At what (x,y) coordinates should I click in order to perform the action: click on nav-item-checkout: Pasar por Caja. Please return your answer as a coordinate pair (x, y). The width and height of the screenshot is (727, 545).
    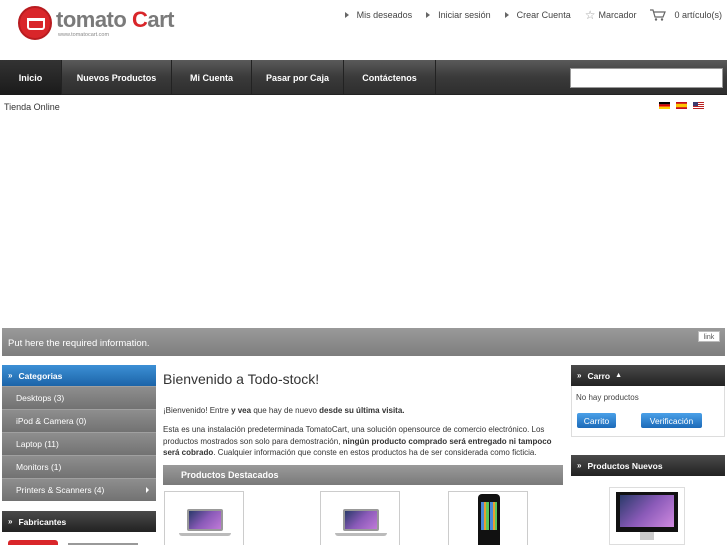
    Looking at the image, I should click on (298, 77).